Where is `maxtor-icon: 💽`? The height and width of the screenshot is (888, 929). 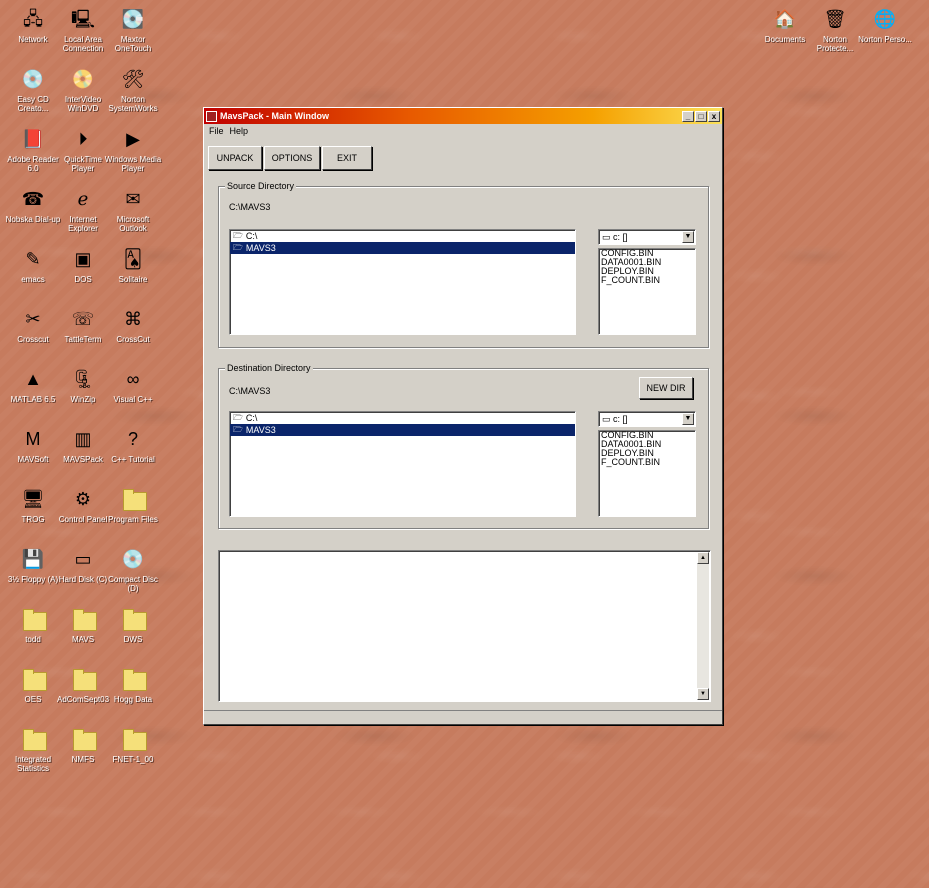
maxtor-icon: 💽 is located at coordinates (133, 19).